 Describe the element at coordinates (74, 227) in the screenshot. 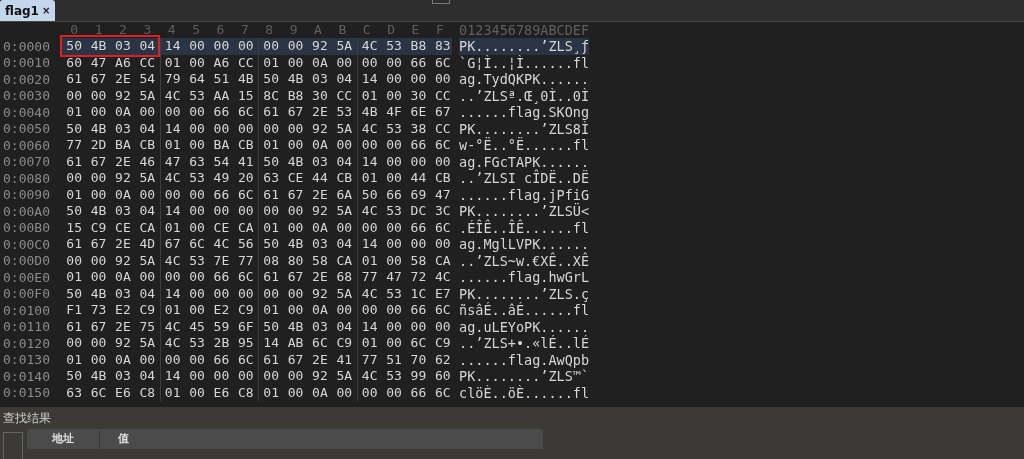

I see `hex-byte: 15` at that location.